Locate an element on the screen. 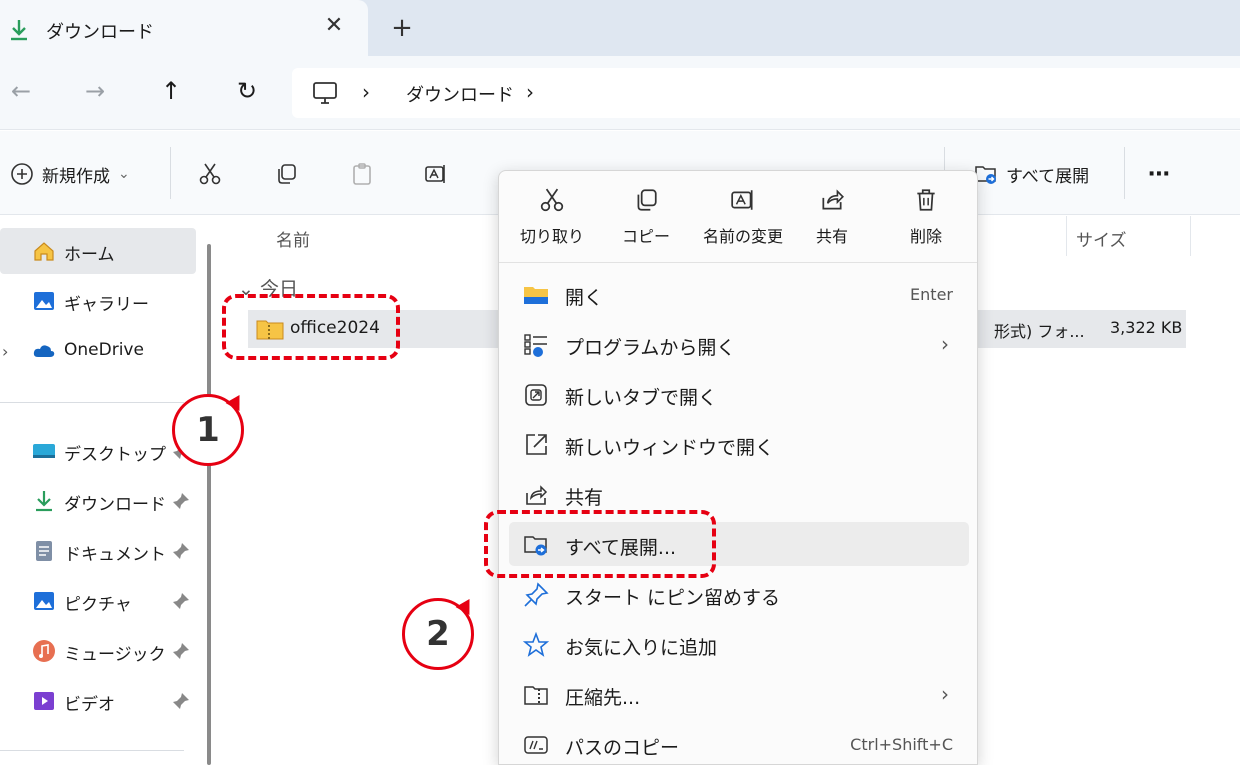 This screenshot has height=765, width=1240. chevron-right-icon: › is located at coordinates (945, 694).